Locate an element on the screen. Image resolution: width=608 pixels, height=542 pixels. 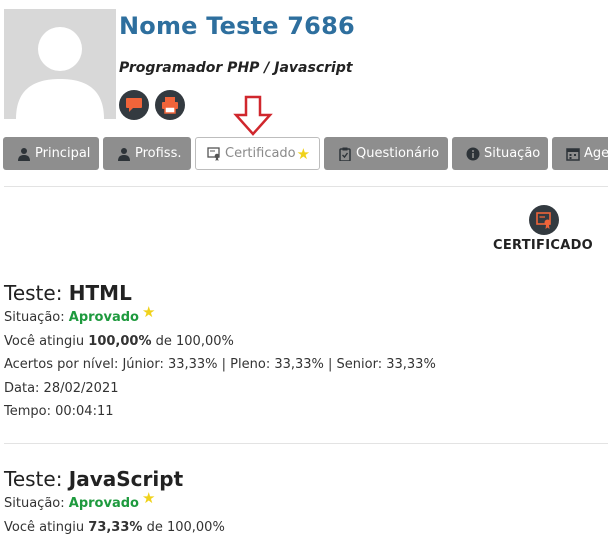
down-arrow-icon is located at coordinates (253, 115).